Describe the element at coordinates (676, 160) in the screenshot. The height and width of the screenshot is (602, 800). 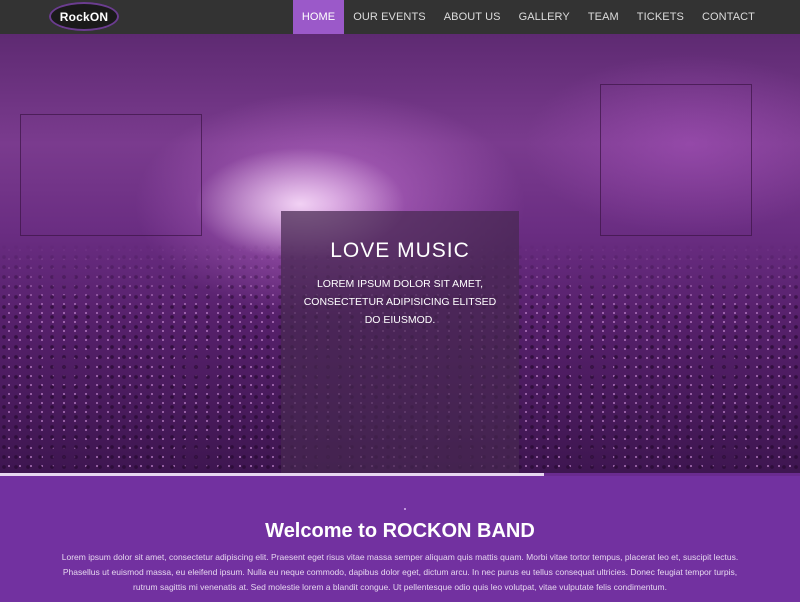
I see `stage-truss-right` at that location.